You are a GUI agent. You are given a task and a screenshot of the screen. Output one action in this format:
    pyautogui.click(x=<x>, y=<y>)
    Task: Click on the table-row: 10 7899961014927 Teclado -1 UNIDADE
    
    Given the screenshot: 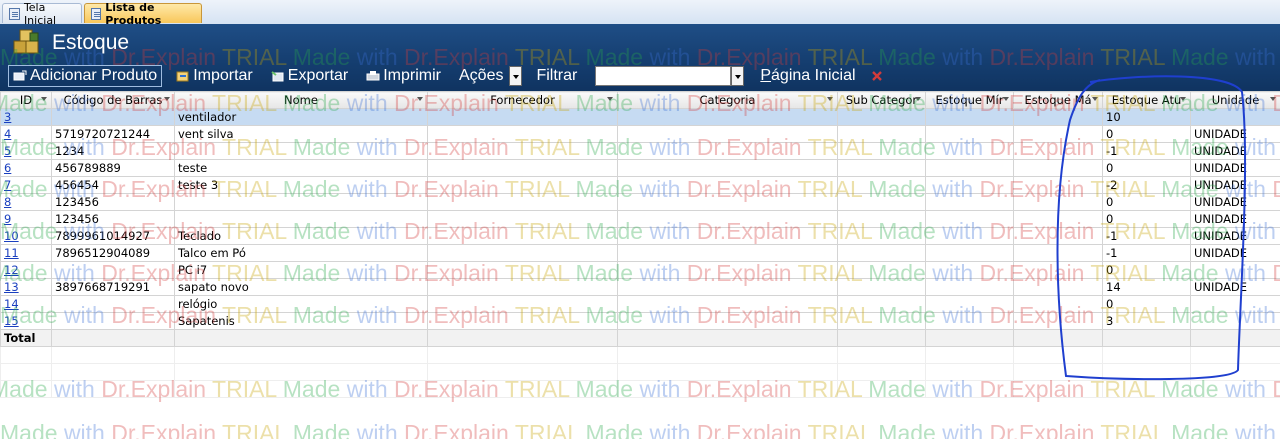 What is the action you would take?
    pyautogui.click(x=640, y=236)
    